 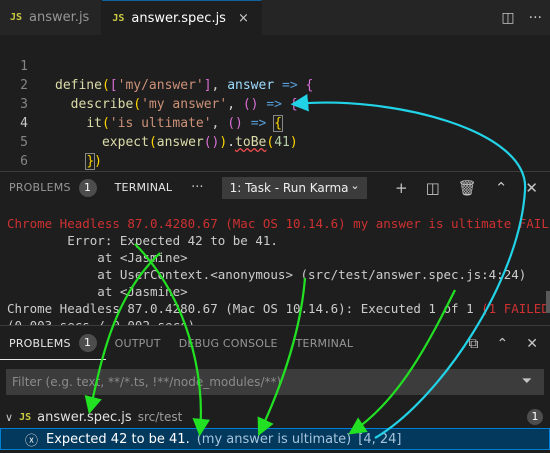 I want to click on trash-icon: 🗑, so click(x=467, y=188).